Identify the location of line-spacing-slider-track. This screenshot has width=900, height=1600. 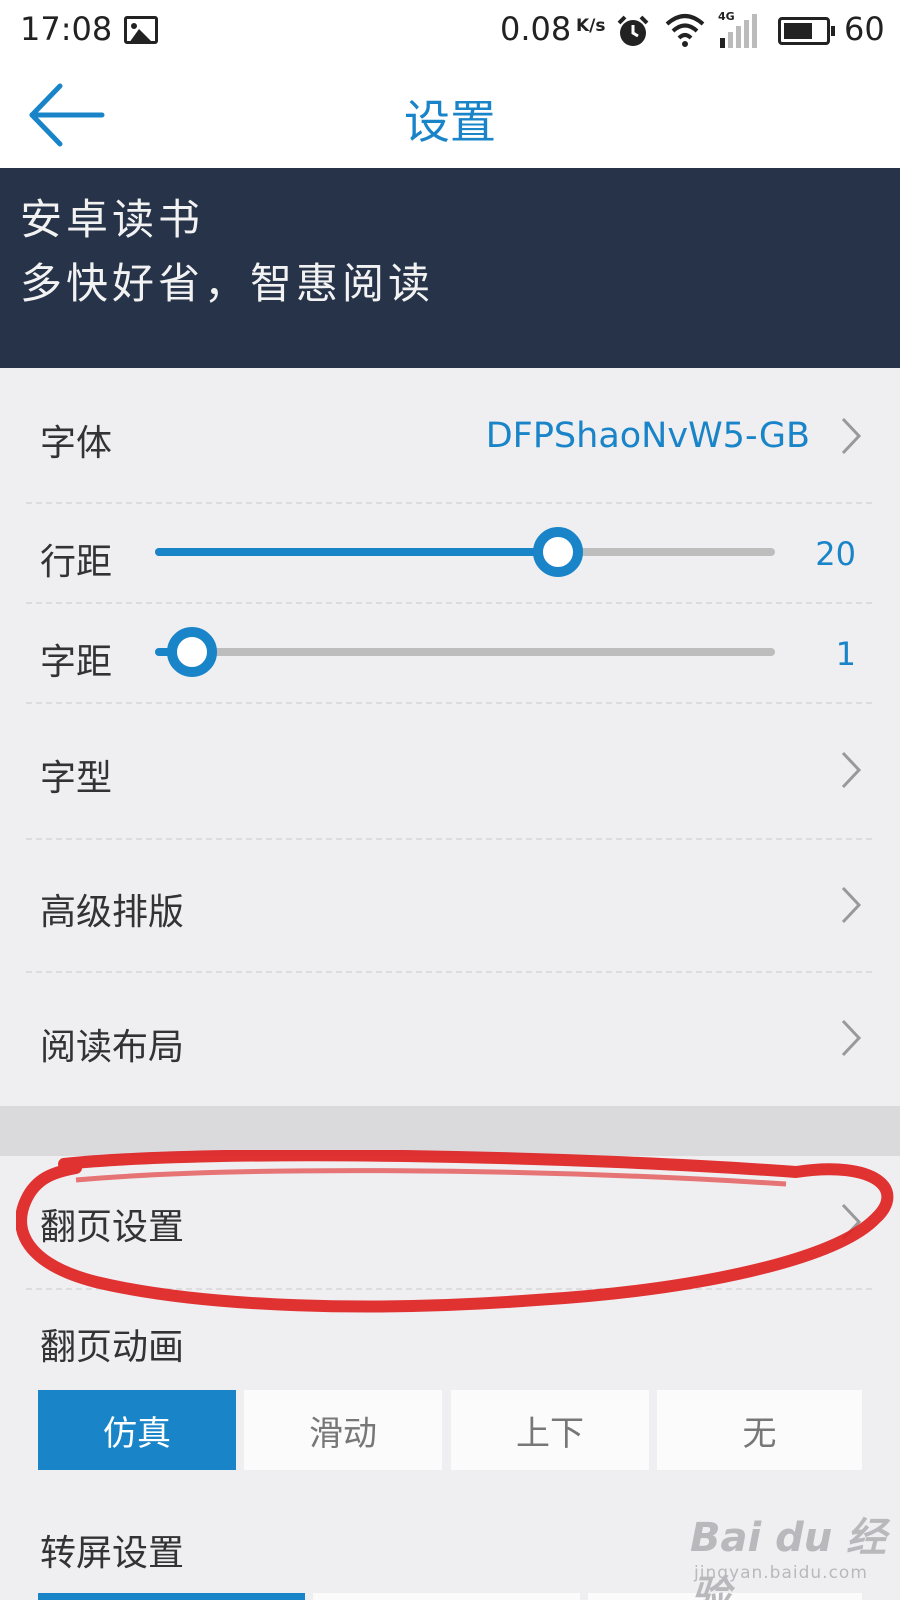
(465, 552).